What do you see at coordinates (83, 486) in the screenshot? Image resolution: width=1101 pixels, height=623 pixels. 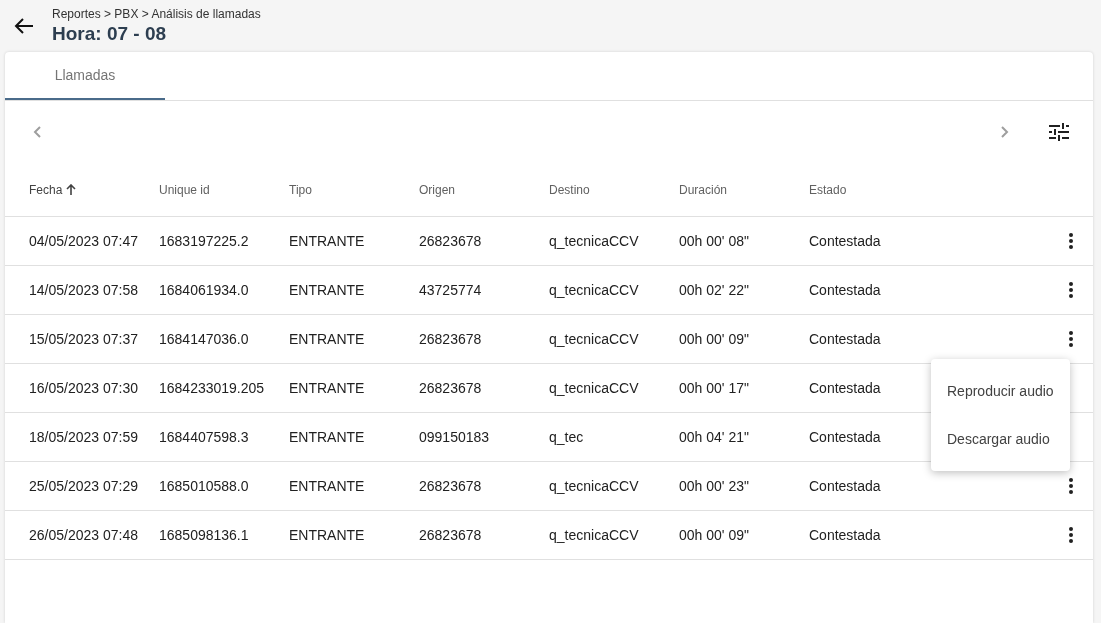 I see `table-cell: 25/05/2023 07:29` at bounding box center [83, 486].